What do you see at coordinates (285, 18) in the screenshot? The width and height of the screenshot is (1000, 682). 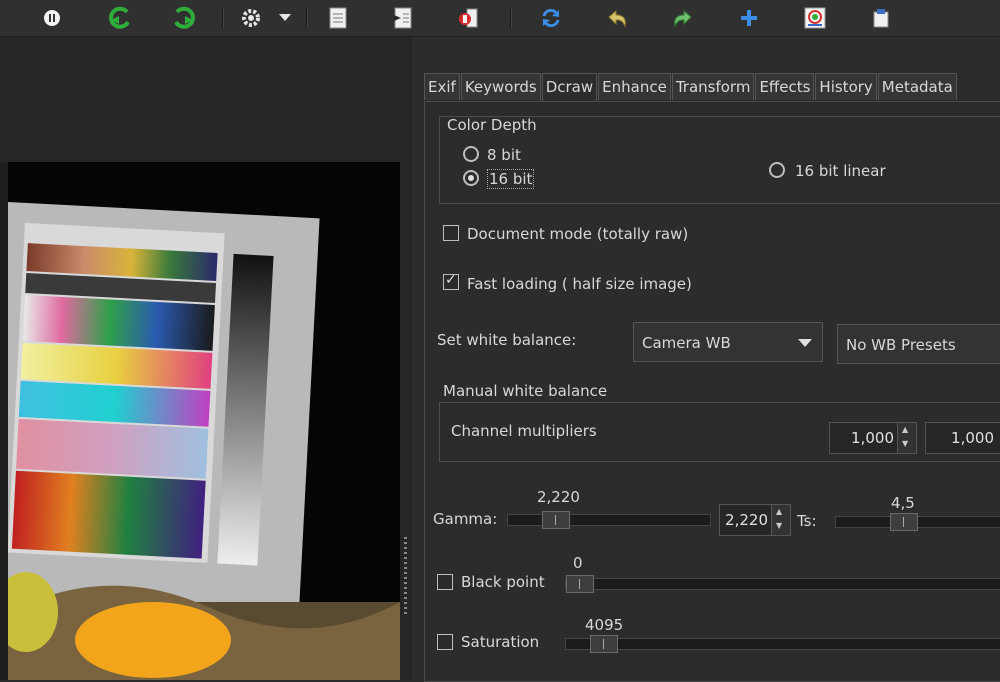 I see `dropdown-arrow-icon` at bounding box center [285, 18].